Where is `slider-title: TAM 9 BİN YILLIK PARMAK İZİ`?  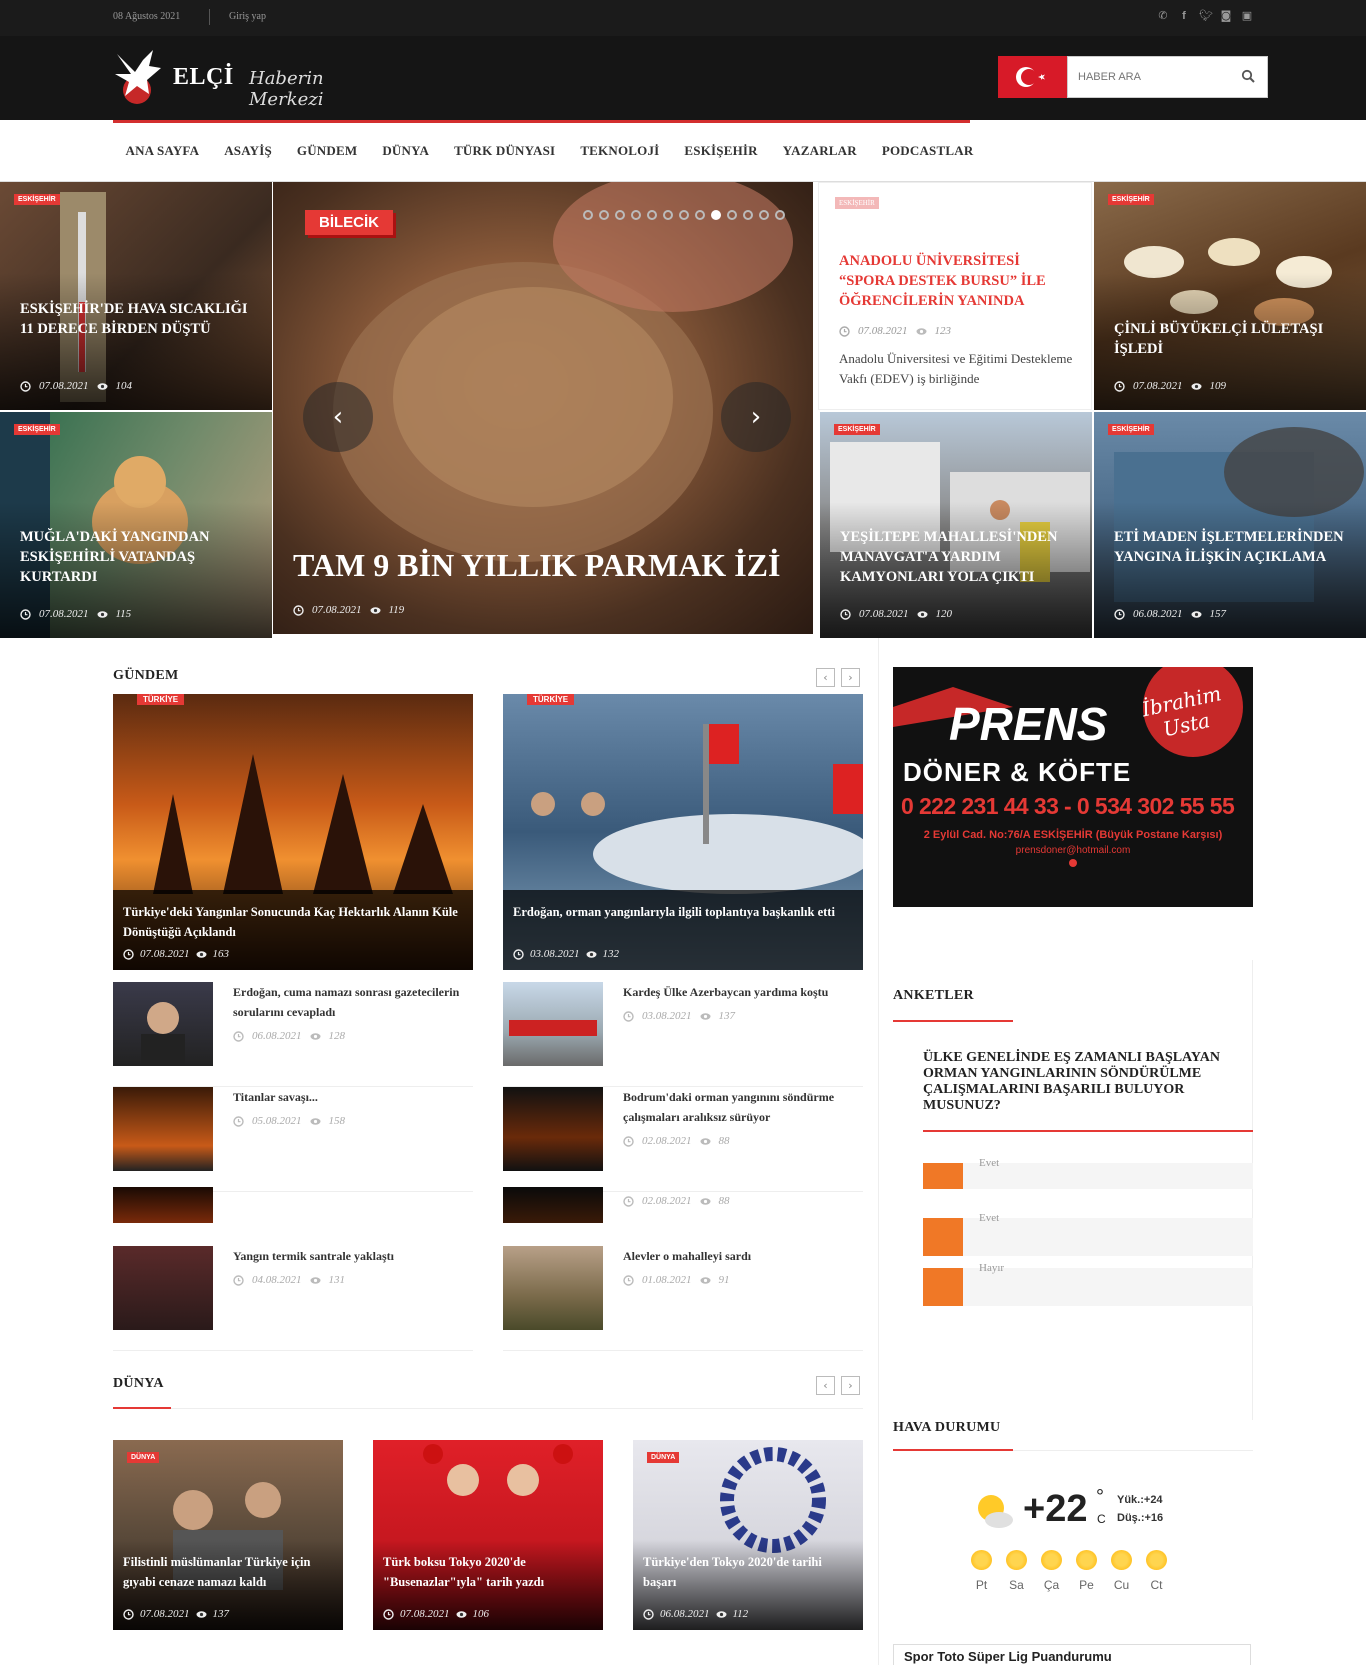 slider-title: TAM 9 BİN YILLIK PARMAK İZİ is located at coordinates (537, 565).